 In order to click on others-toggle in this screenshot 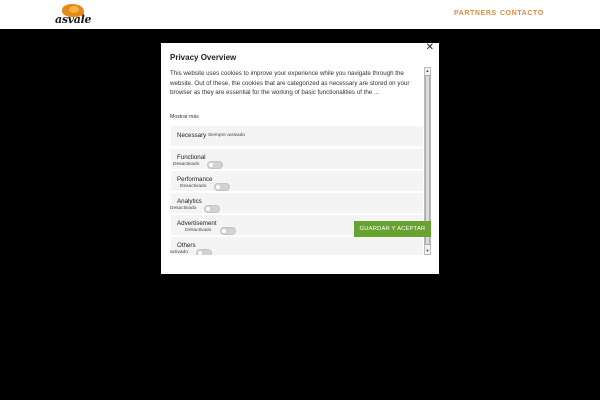, I will do `click(204, 252)`.